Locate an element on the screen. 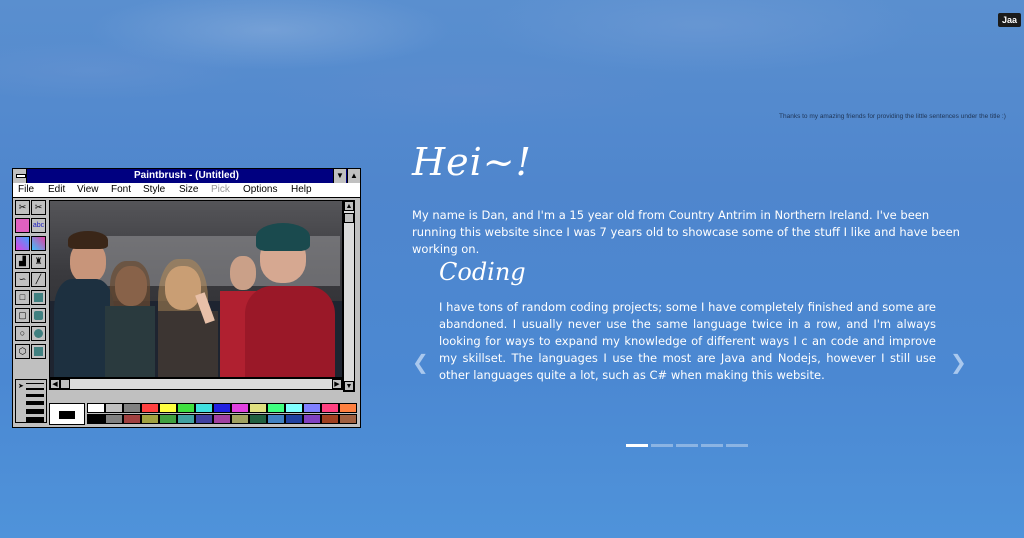 The height and width of the screenshot is (538, 1024). color-palette is located at coordinates (222, 414).